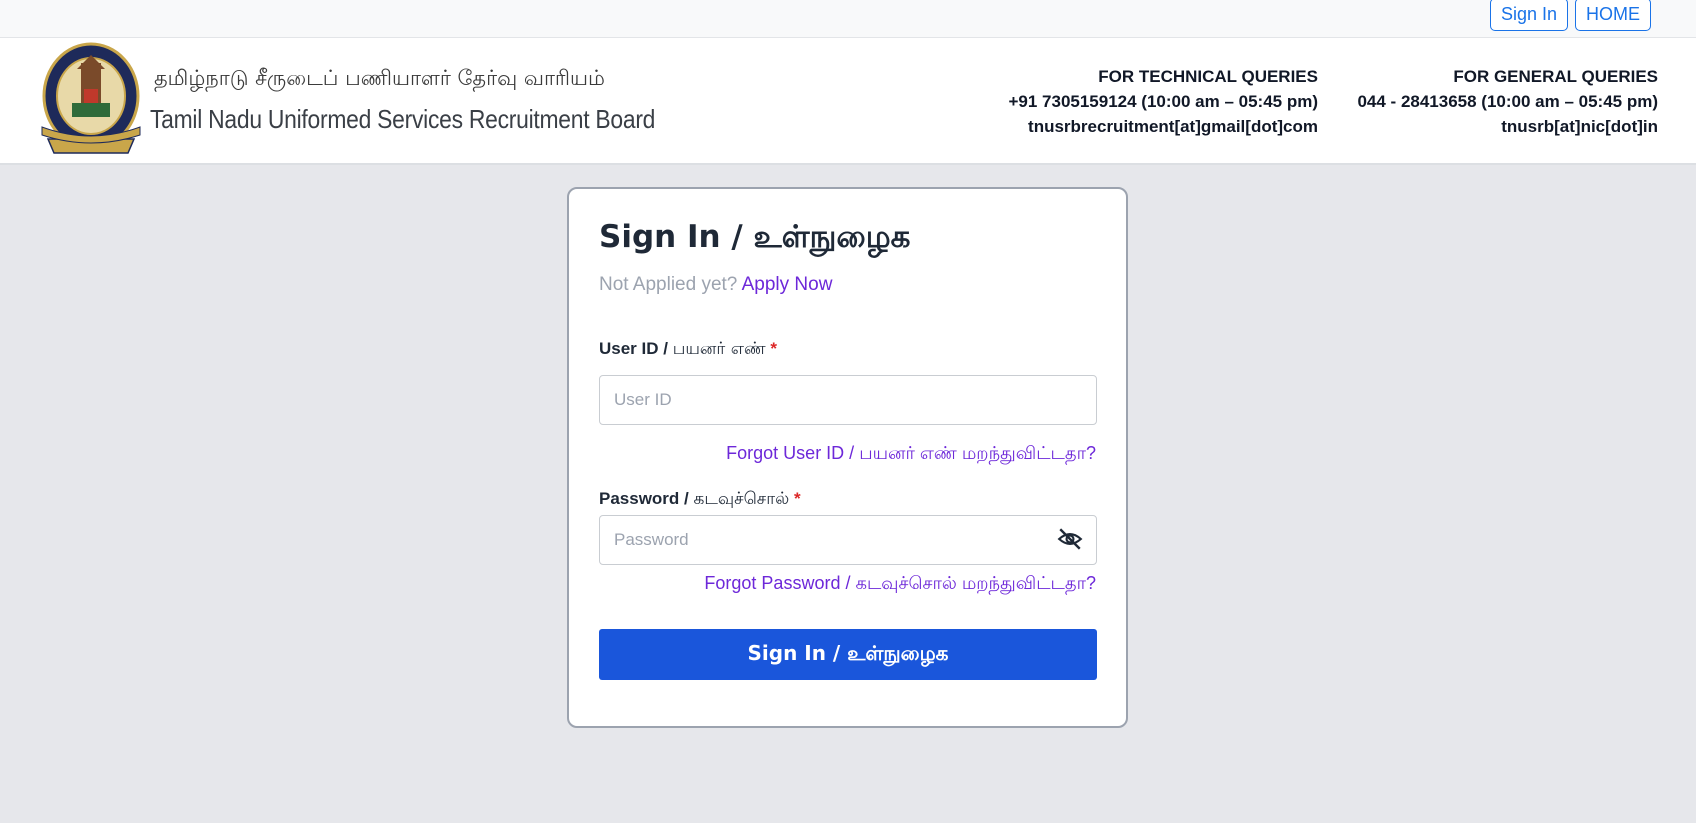 This screenshot has height=823, width=1696. I want to click on password-label-tamil: கடவுச்சொல், so click(741, 499).